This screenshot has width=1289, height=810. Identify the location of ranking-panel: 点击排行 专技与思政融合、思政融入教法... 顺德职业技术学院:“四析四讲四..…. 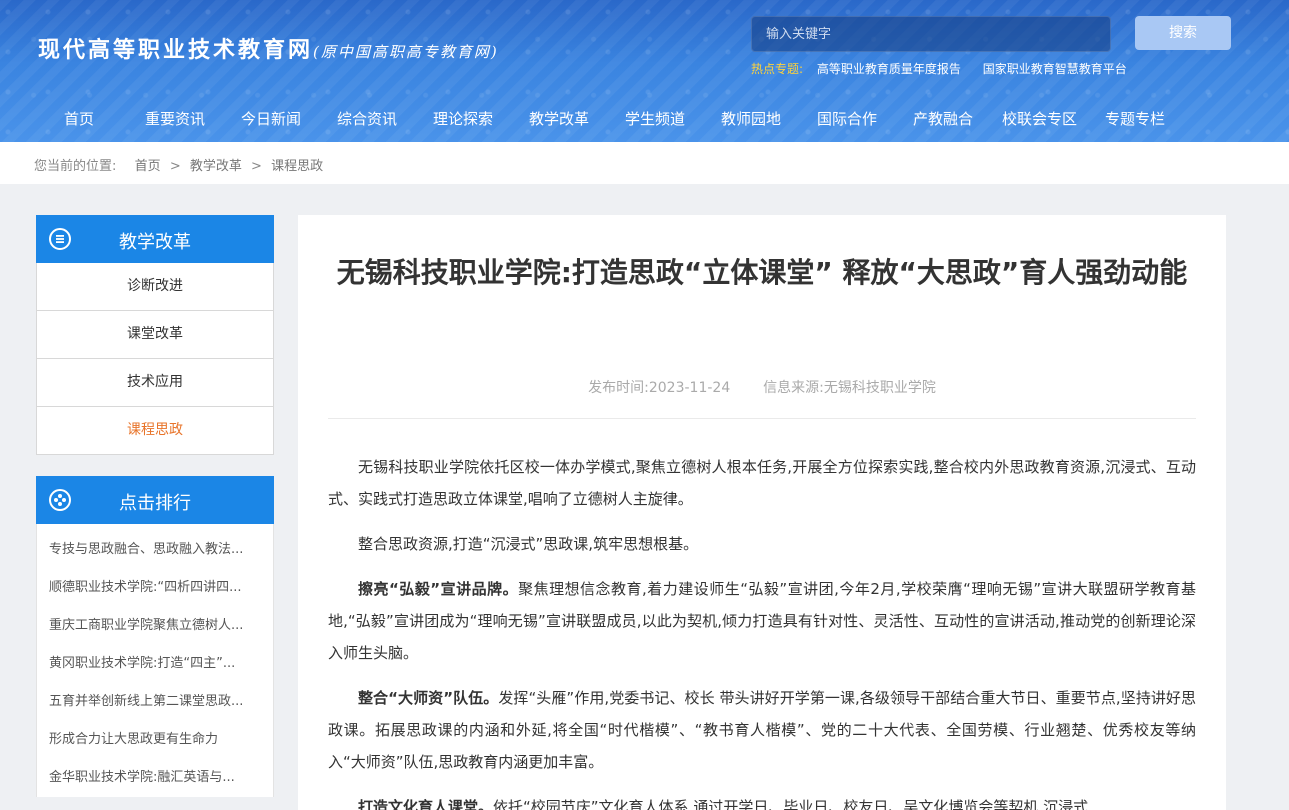
(155, 636).